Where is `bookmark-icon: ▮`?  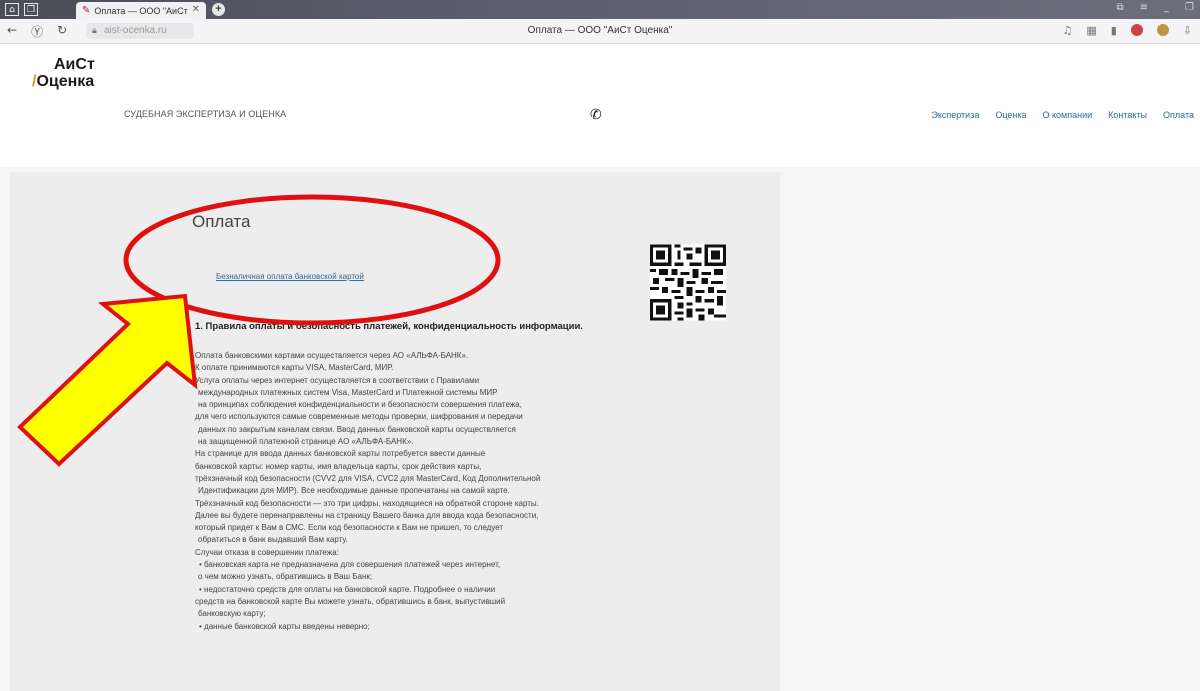 bookmark-icon: ▮ is located at coordinates (1114, 30).